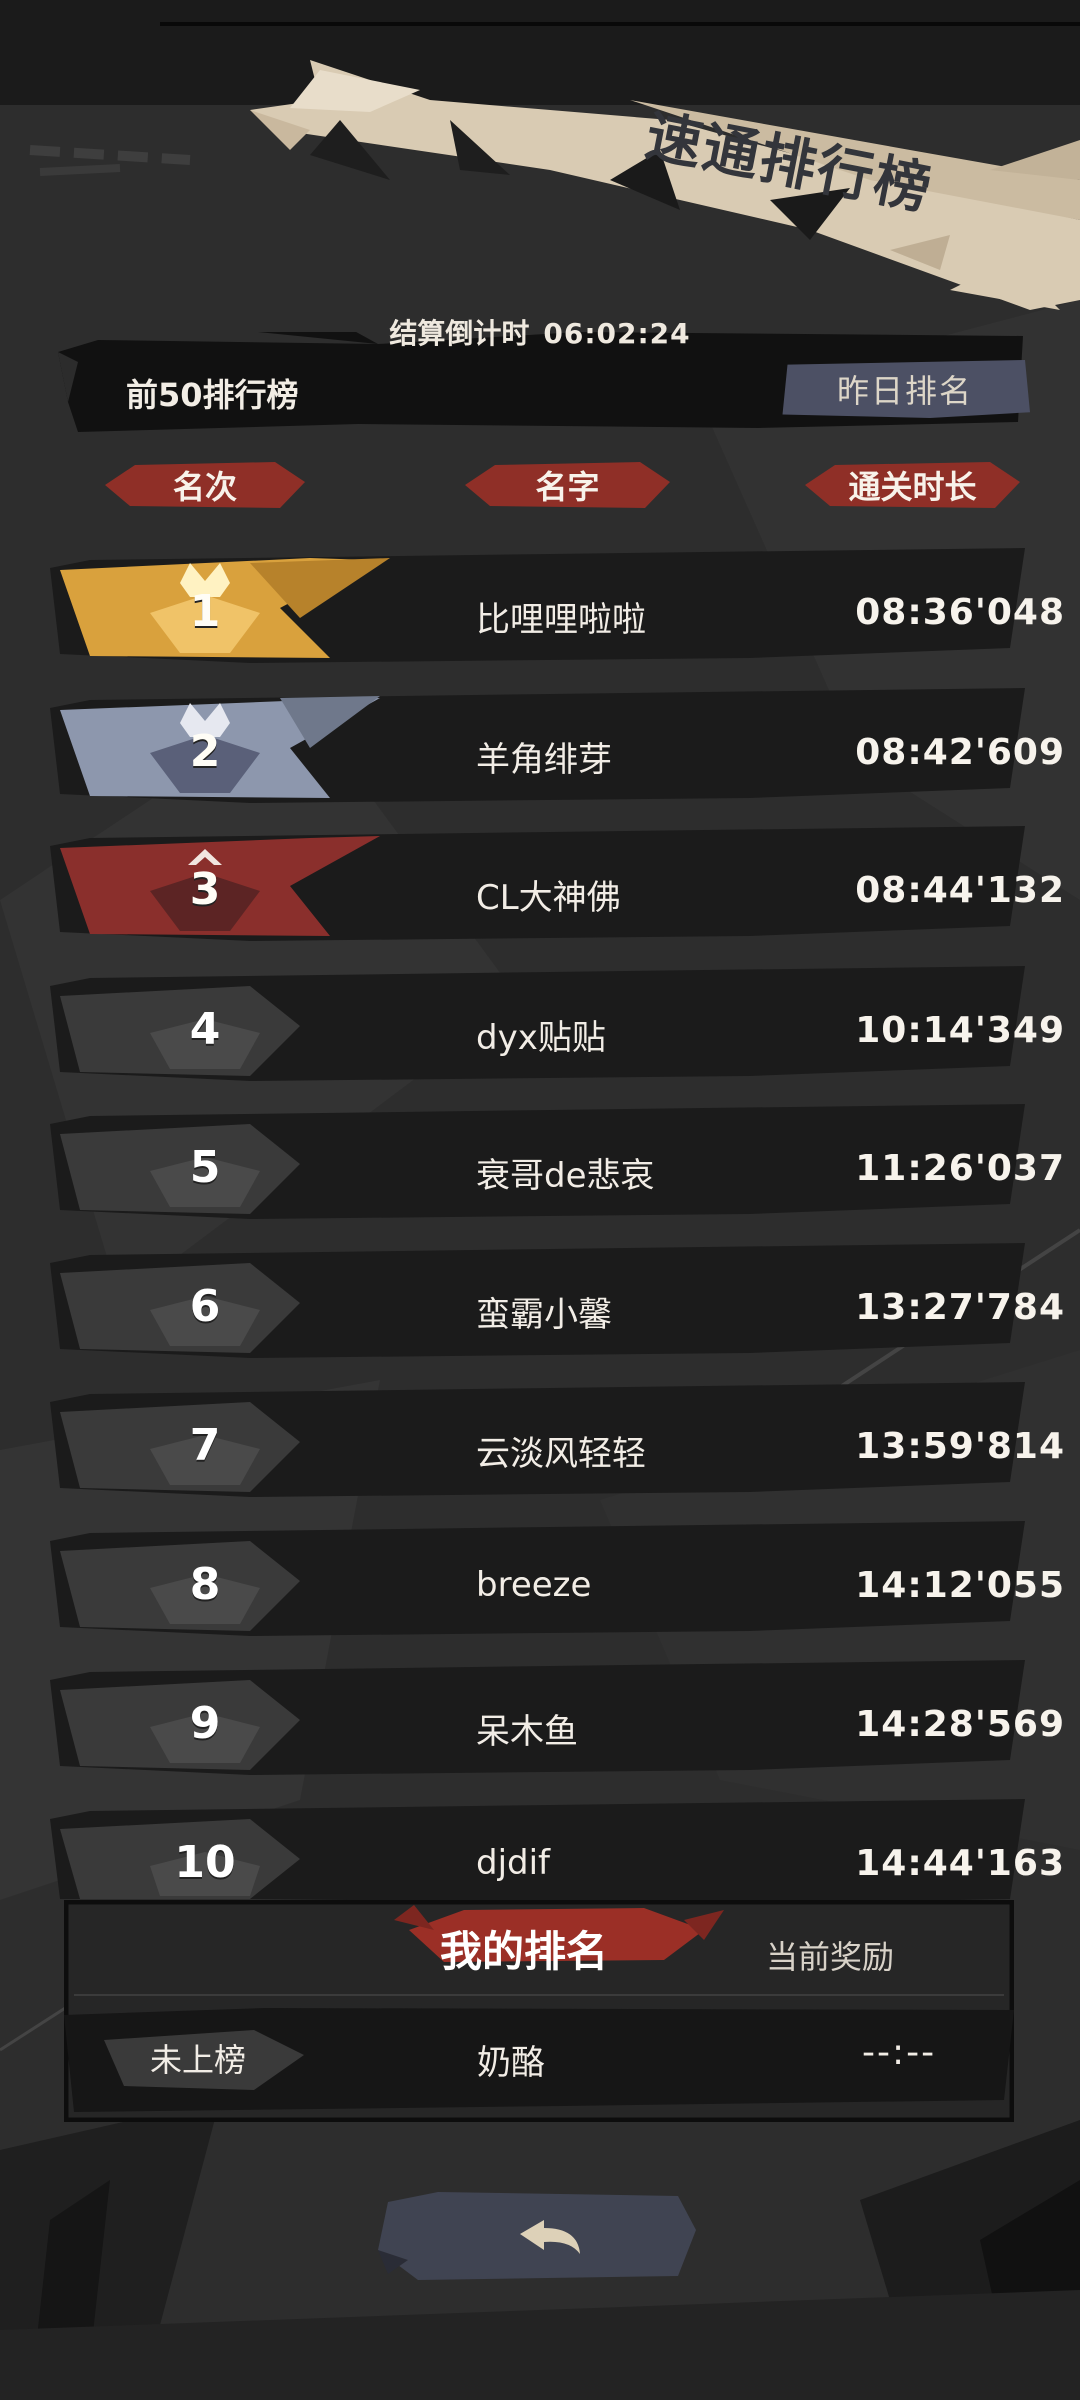 The image size is (1080, 2400). What do you see at coordinates (544, 760) in the screenshot?
I see `player-name: 羊角绯芽` at bounding box center [544, 760].